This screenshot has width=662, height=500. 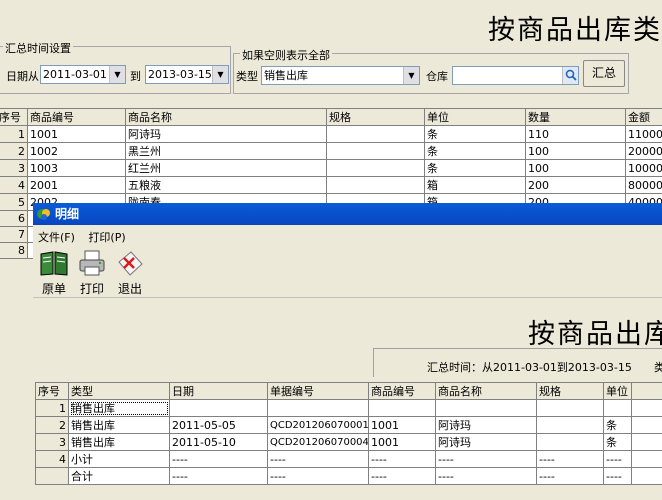 What do you see at coordinates (643, 168) in the screenshot?
I see `cell-amount: 10000` at bounding box center [643, 168].